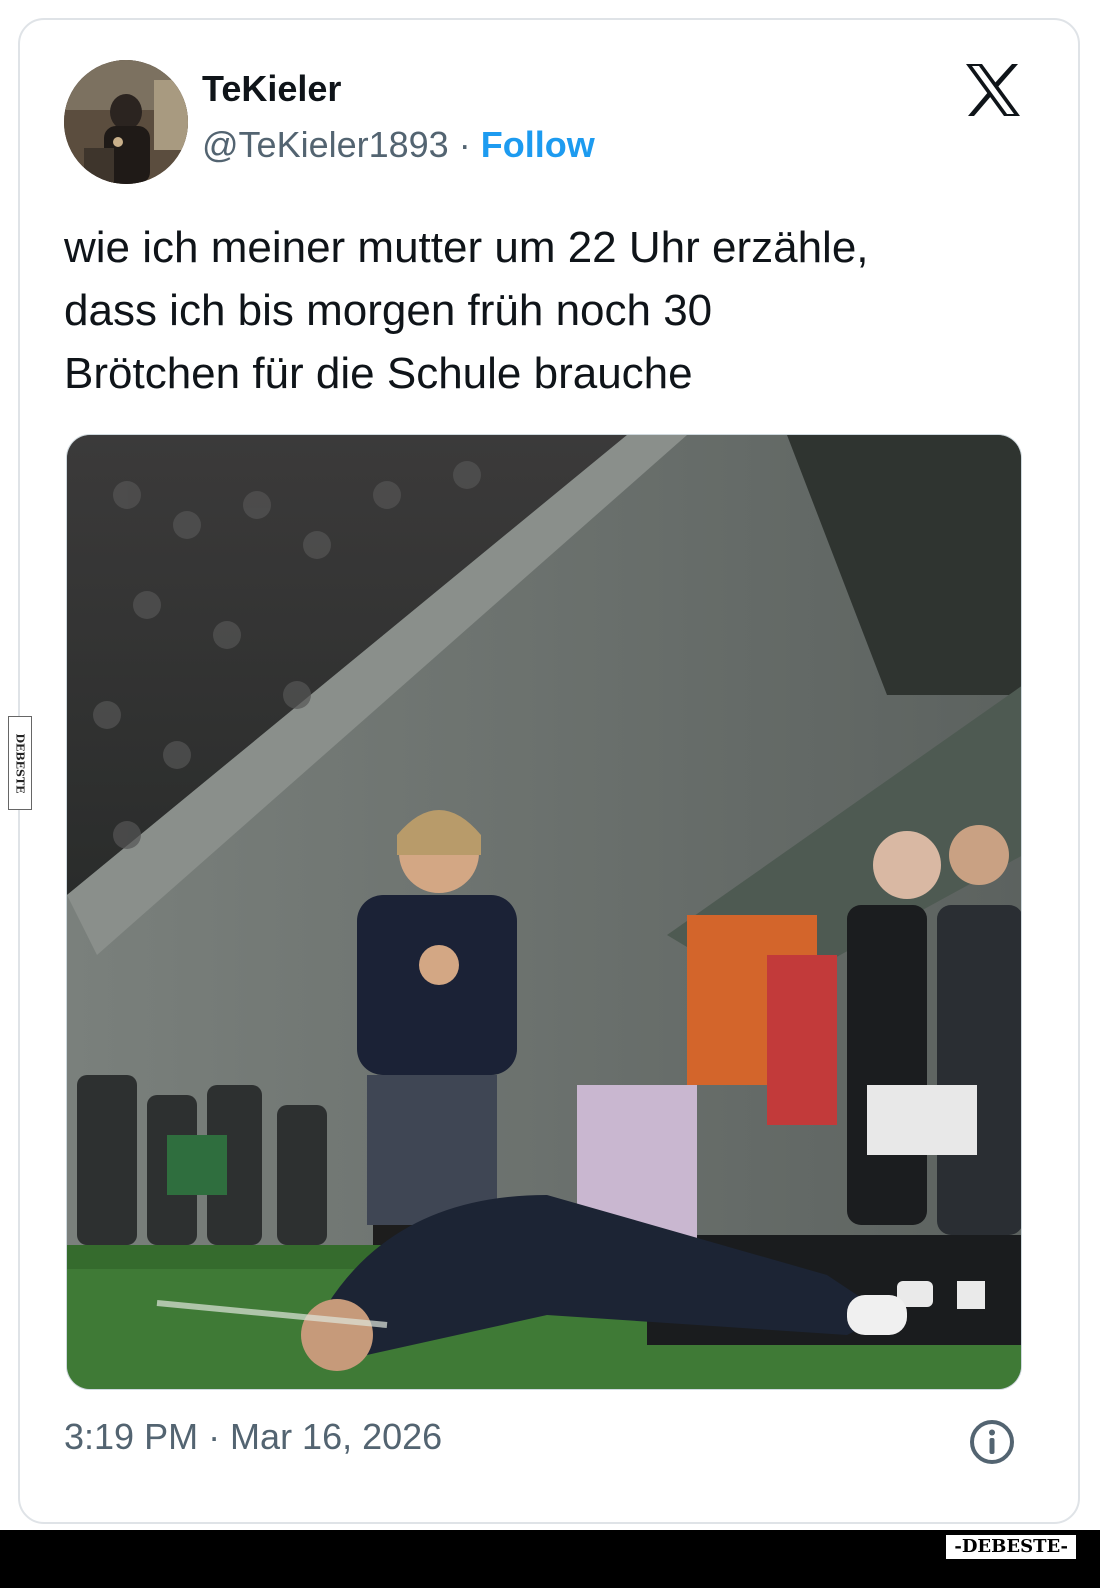 Image resolution: width=1100 pixels, height=1588 pixels. What do you see at coordinates (271, 89) in the screenshot?
I see `display-name: TeKieler` at bounding box center [271, 89].